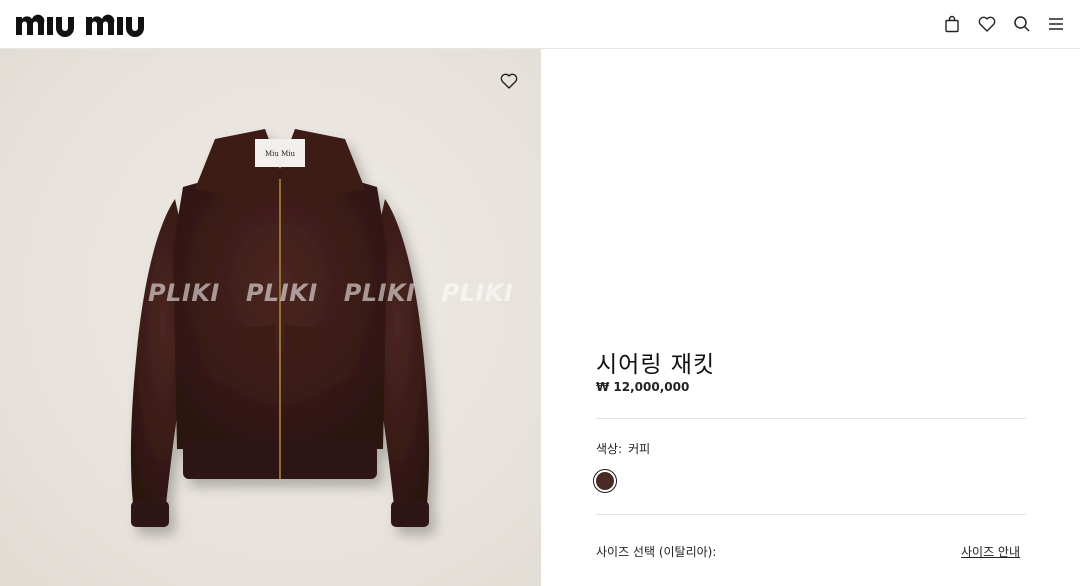 This screenshot has width=1080, height=586. I want to click on product-price: ₩ 12,000,000, so click(643, 387).